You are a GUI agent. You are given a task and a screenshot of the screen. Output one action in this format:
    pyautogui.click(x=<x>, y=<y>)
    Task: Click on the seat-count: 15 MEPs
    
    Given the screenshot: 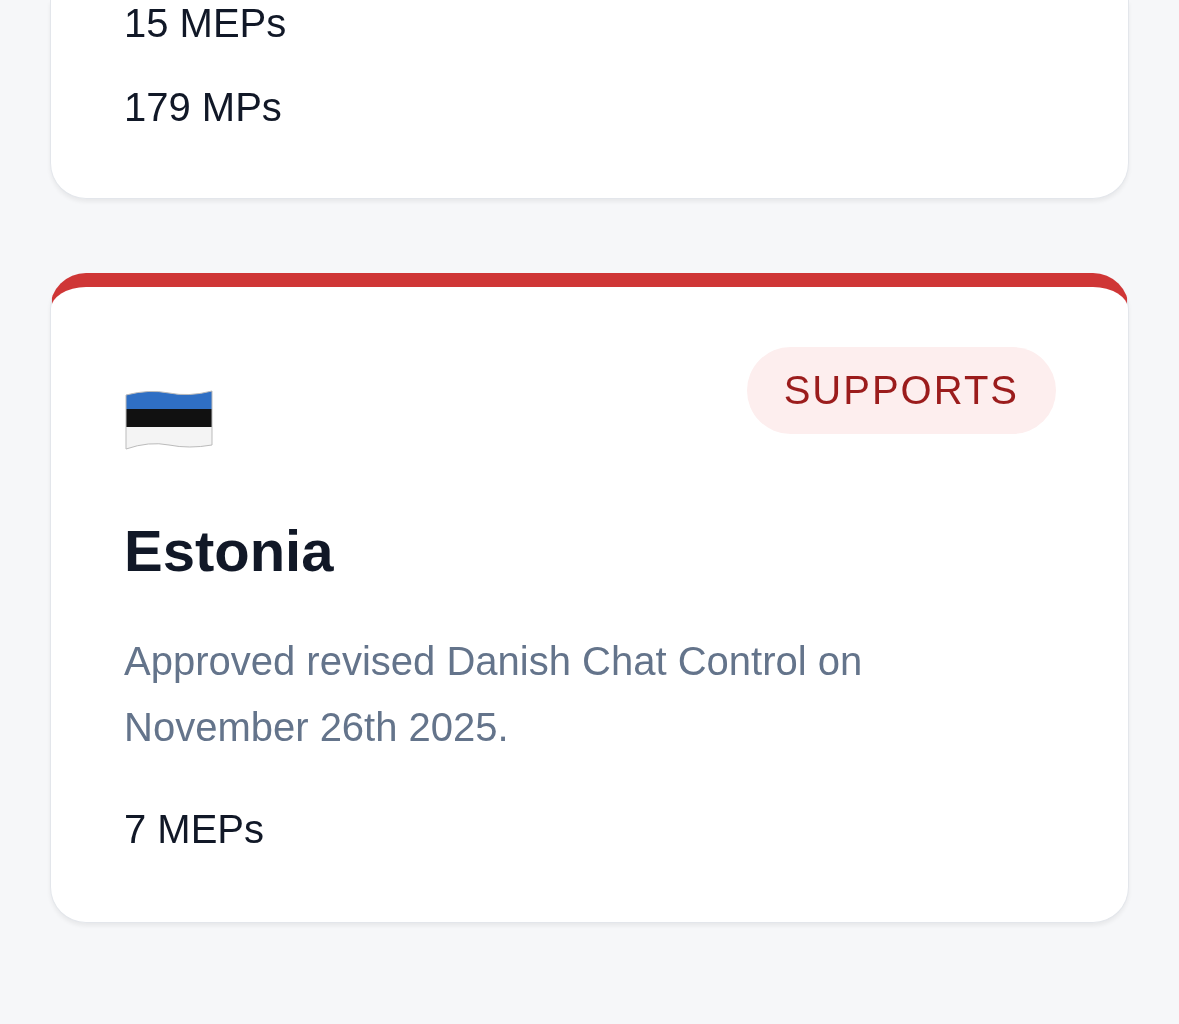 What is the action you would take?
    pyautogui.click(x=206, y=23)
    